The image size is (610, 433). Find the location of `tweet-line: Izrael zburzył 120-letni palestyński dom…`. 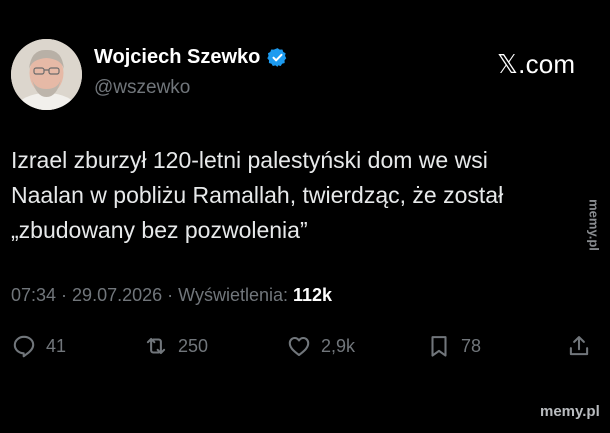

tweet-line: Izrael zburzył 120-letni palestyński dom… is located at coordinates (249, 160).